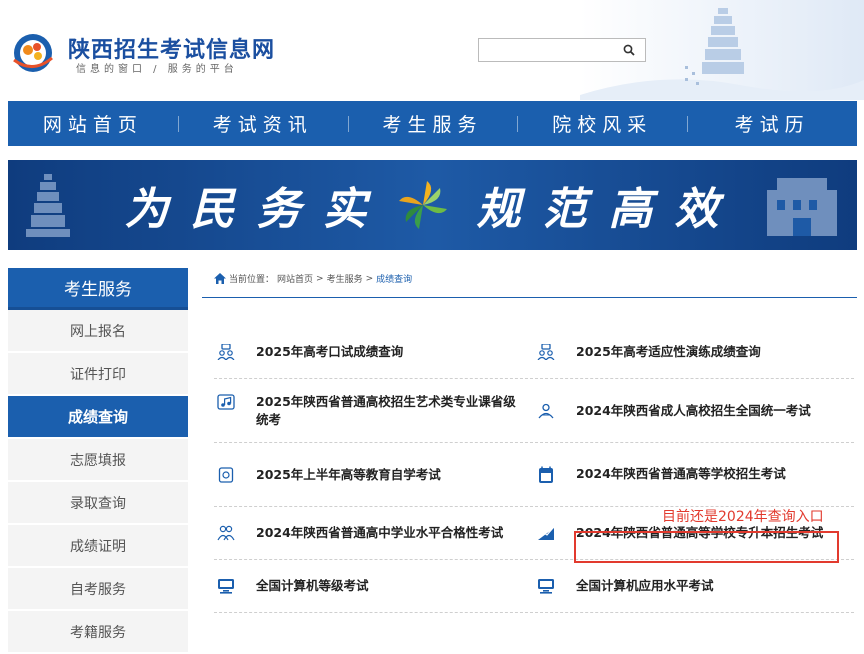 The image size is (864, 654). I want to click on search-input, so click(562, 50).